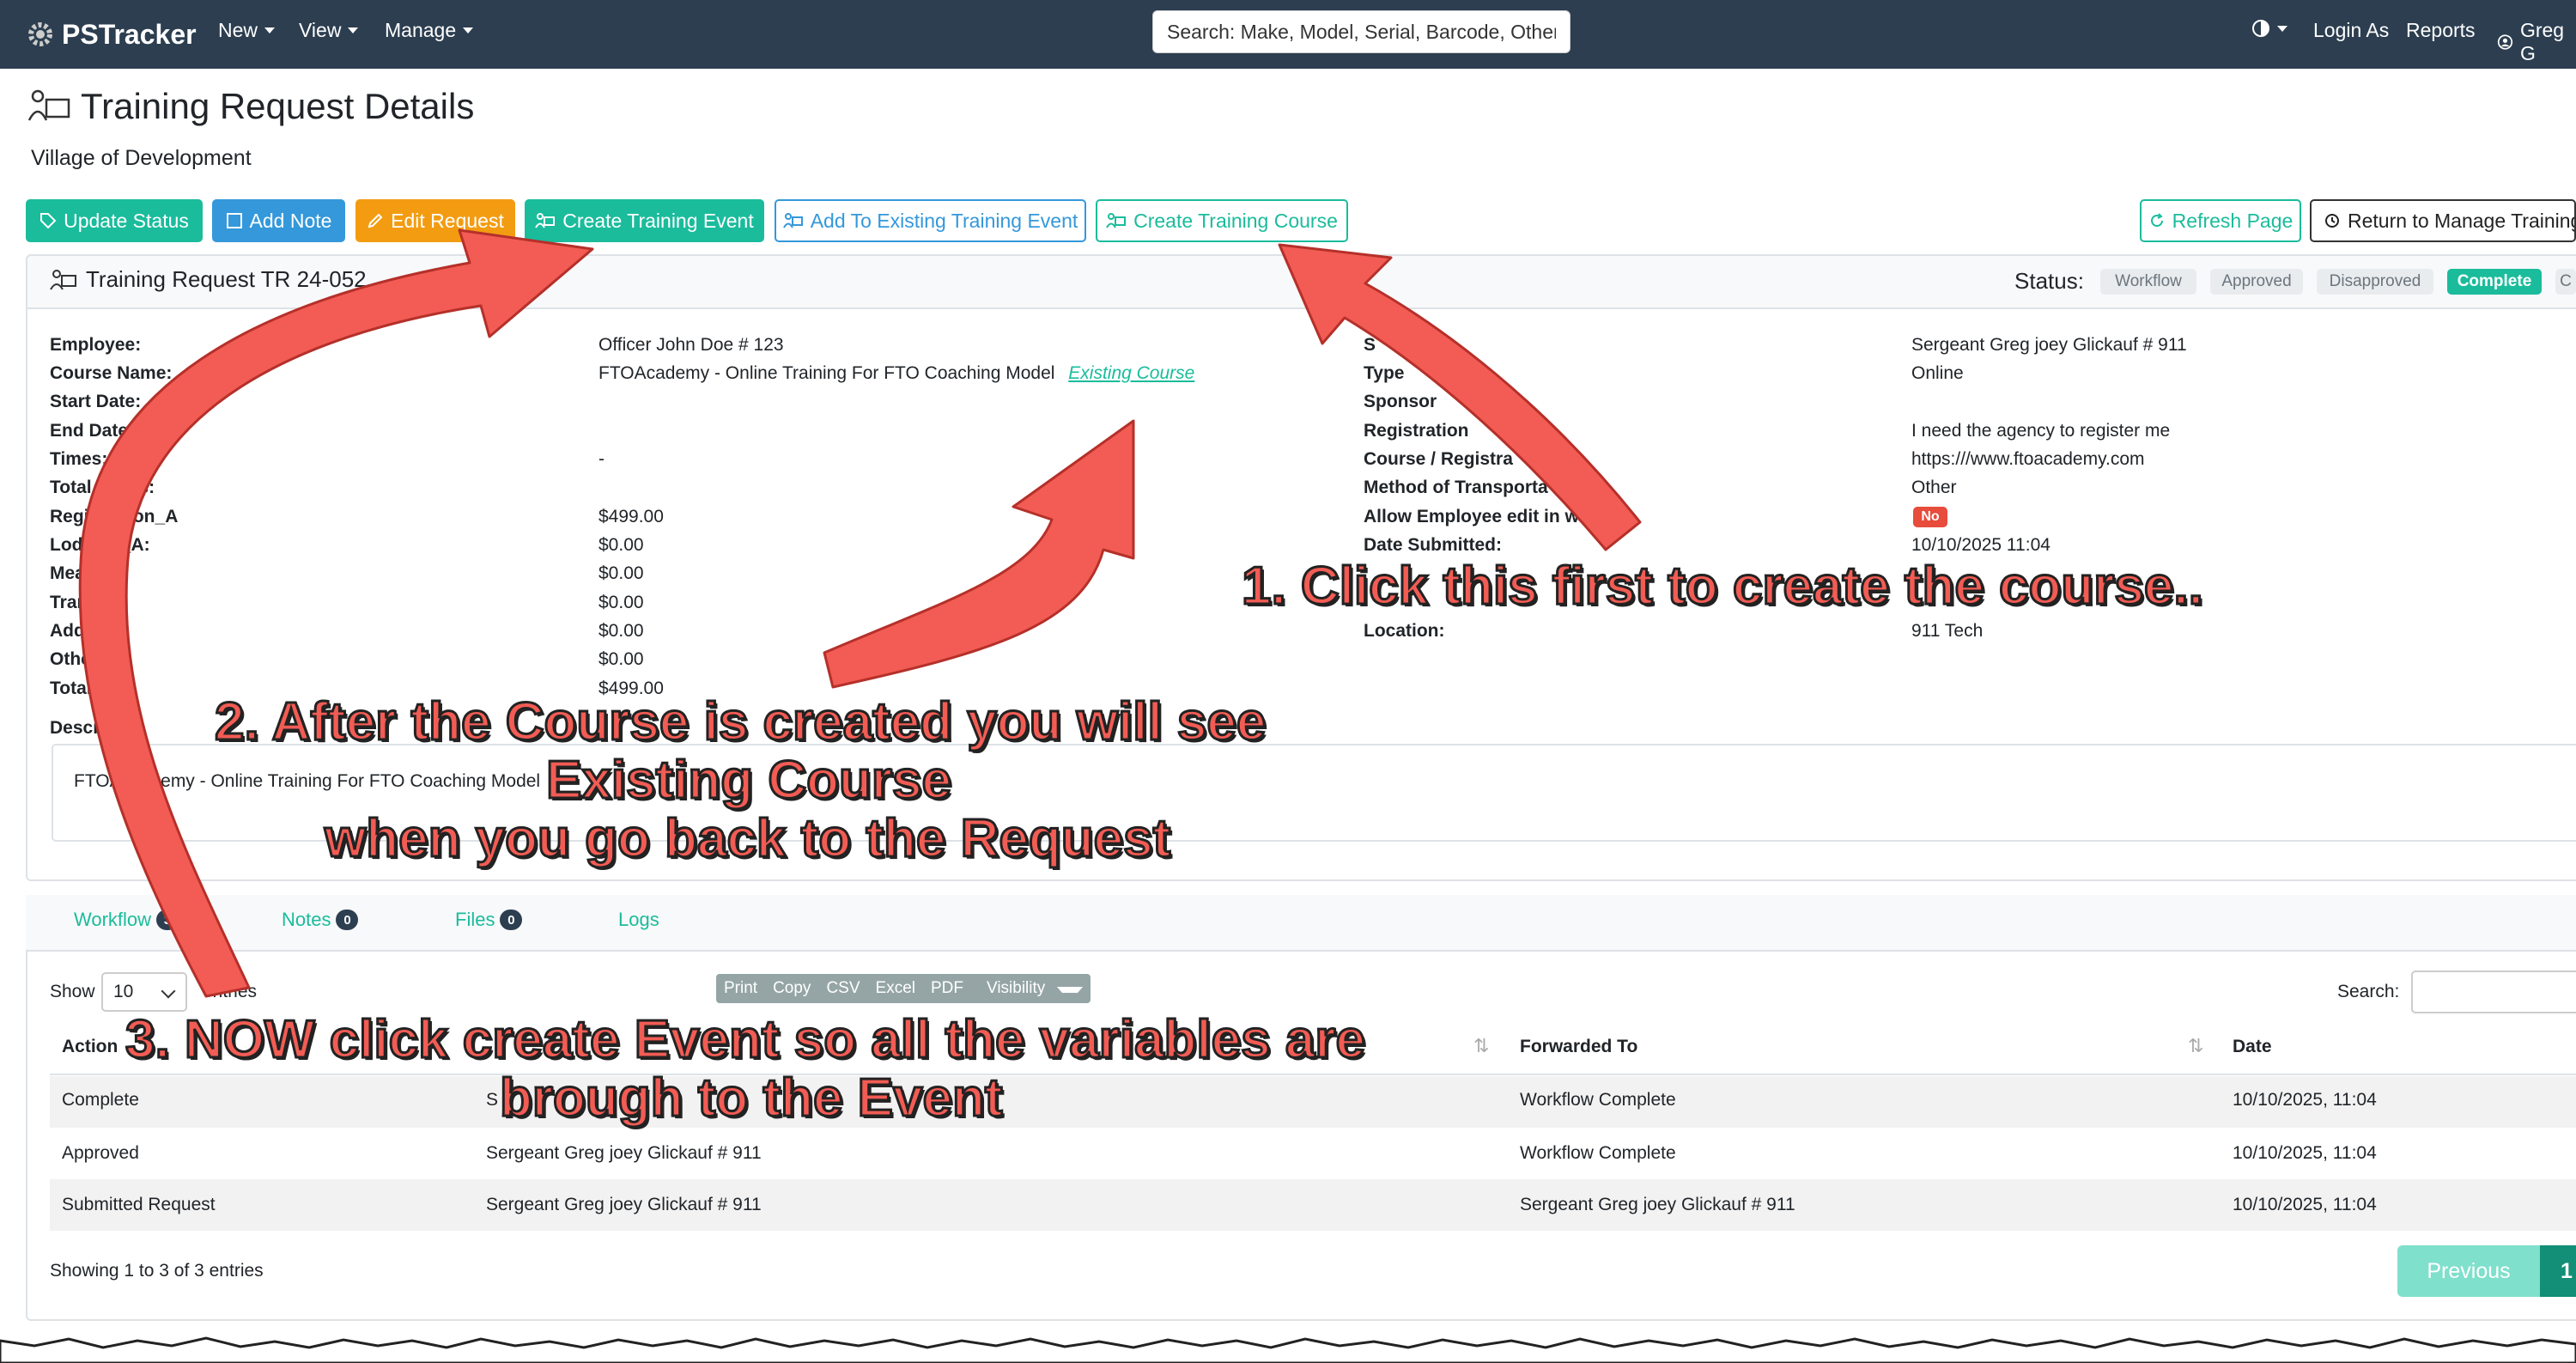 The image size is (2576, 1363). I want to click on reports-link: Reports, so click(2441, 30).